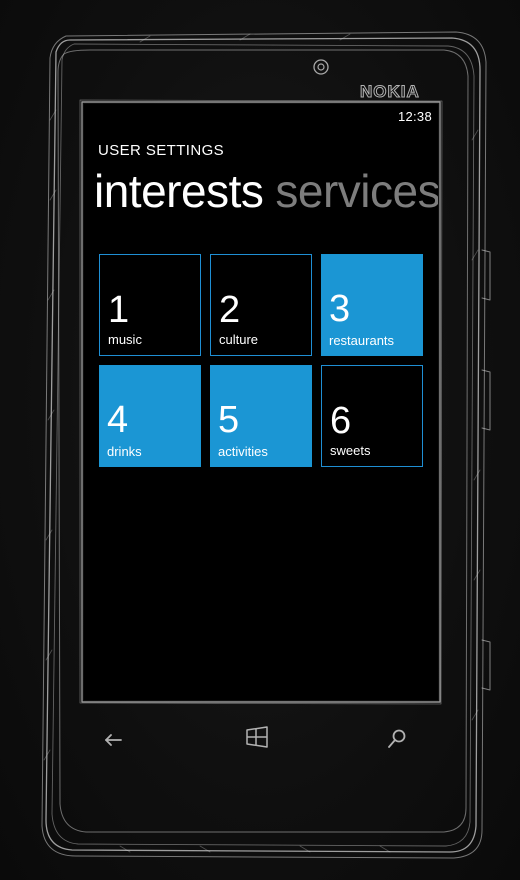 The width and height of the screenshot is (520, 880). Describe the element at coordinates (125, 339) in the screenshot. I see `tile-label: music` at that location.